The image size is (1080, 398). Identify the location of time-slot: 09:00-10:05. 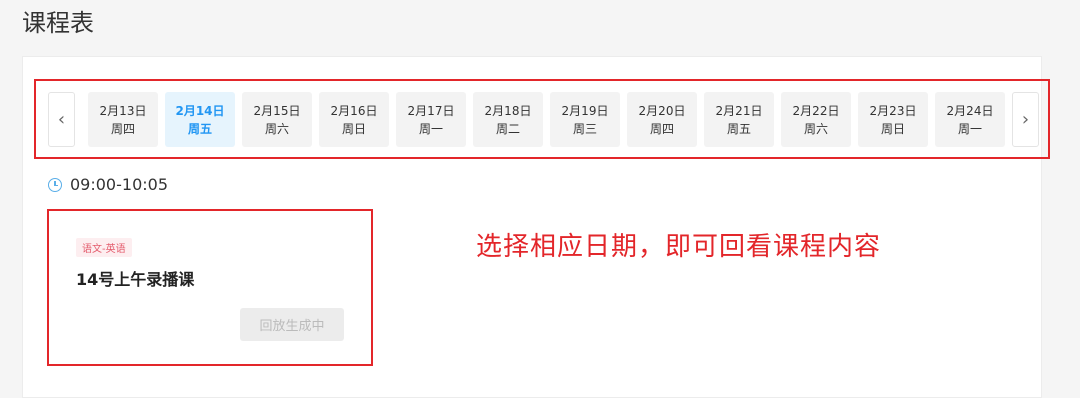
(108, 184).